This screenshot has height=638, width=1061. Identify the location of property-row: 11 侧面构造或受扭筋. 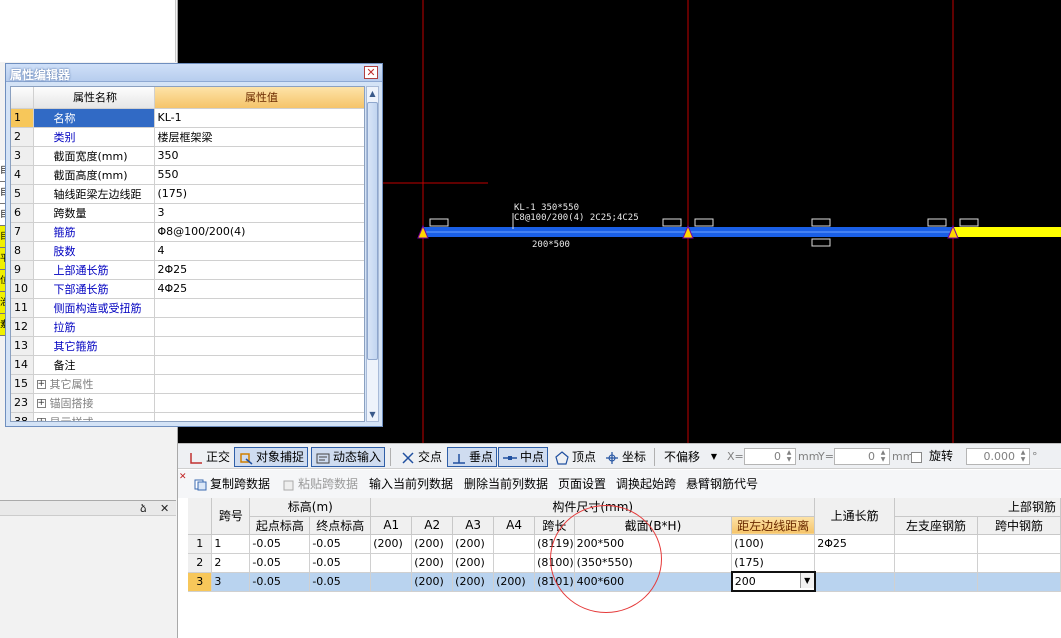
(187, 308).